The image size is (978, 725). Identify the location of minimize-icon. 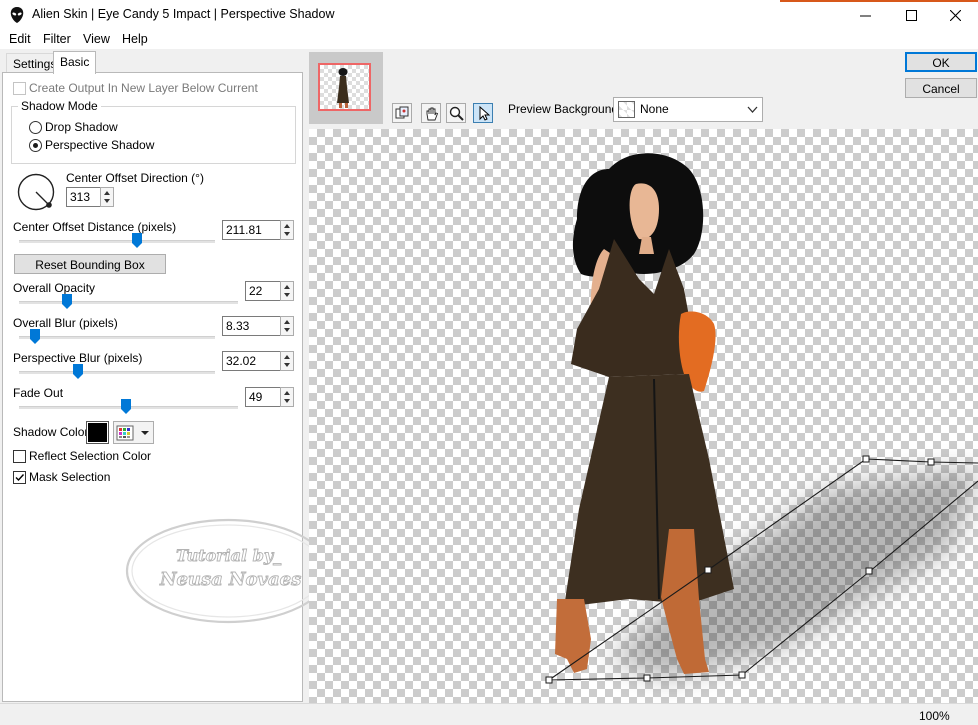
(865, 15).